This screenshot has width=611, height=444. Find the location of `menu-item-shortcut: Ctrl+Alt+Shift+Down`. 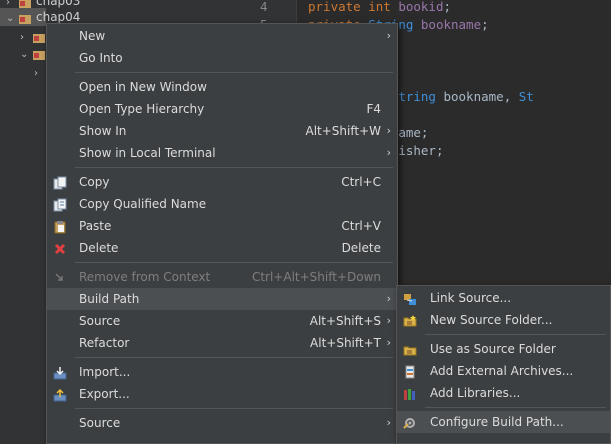

menu-item-shortcut: Ctrl+Alt+Shift+Down is located at coordinates (316, 277).